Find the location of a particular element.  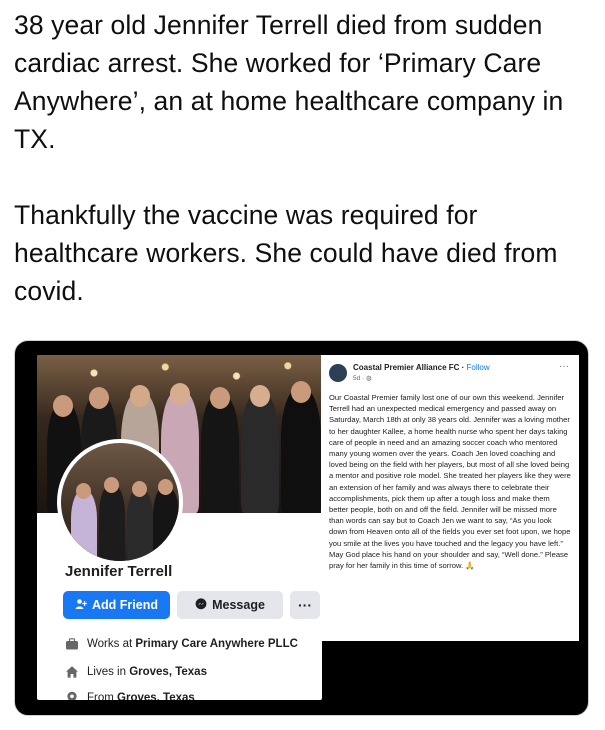

add-friend-label: Add Friend is located at coordinates (125, 605).